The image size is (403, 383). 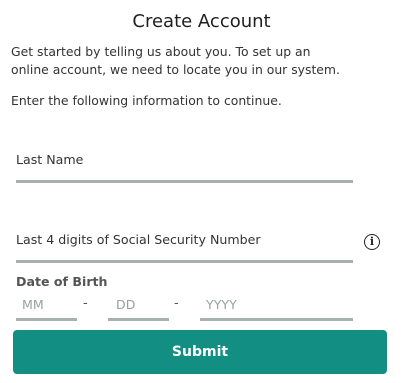 What do you see at coordinates (49, 159) in the screenshot?
I see `last-name-label: Last Name` at bounding box center [49, 159].